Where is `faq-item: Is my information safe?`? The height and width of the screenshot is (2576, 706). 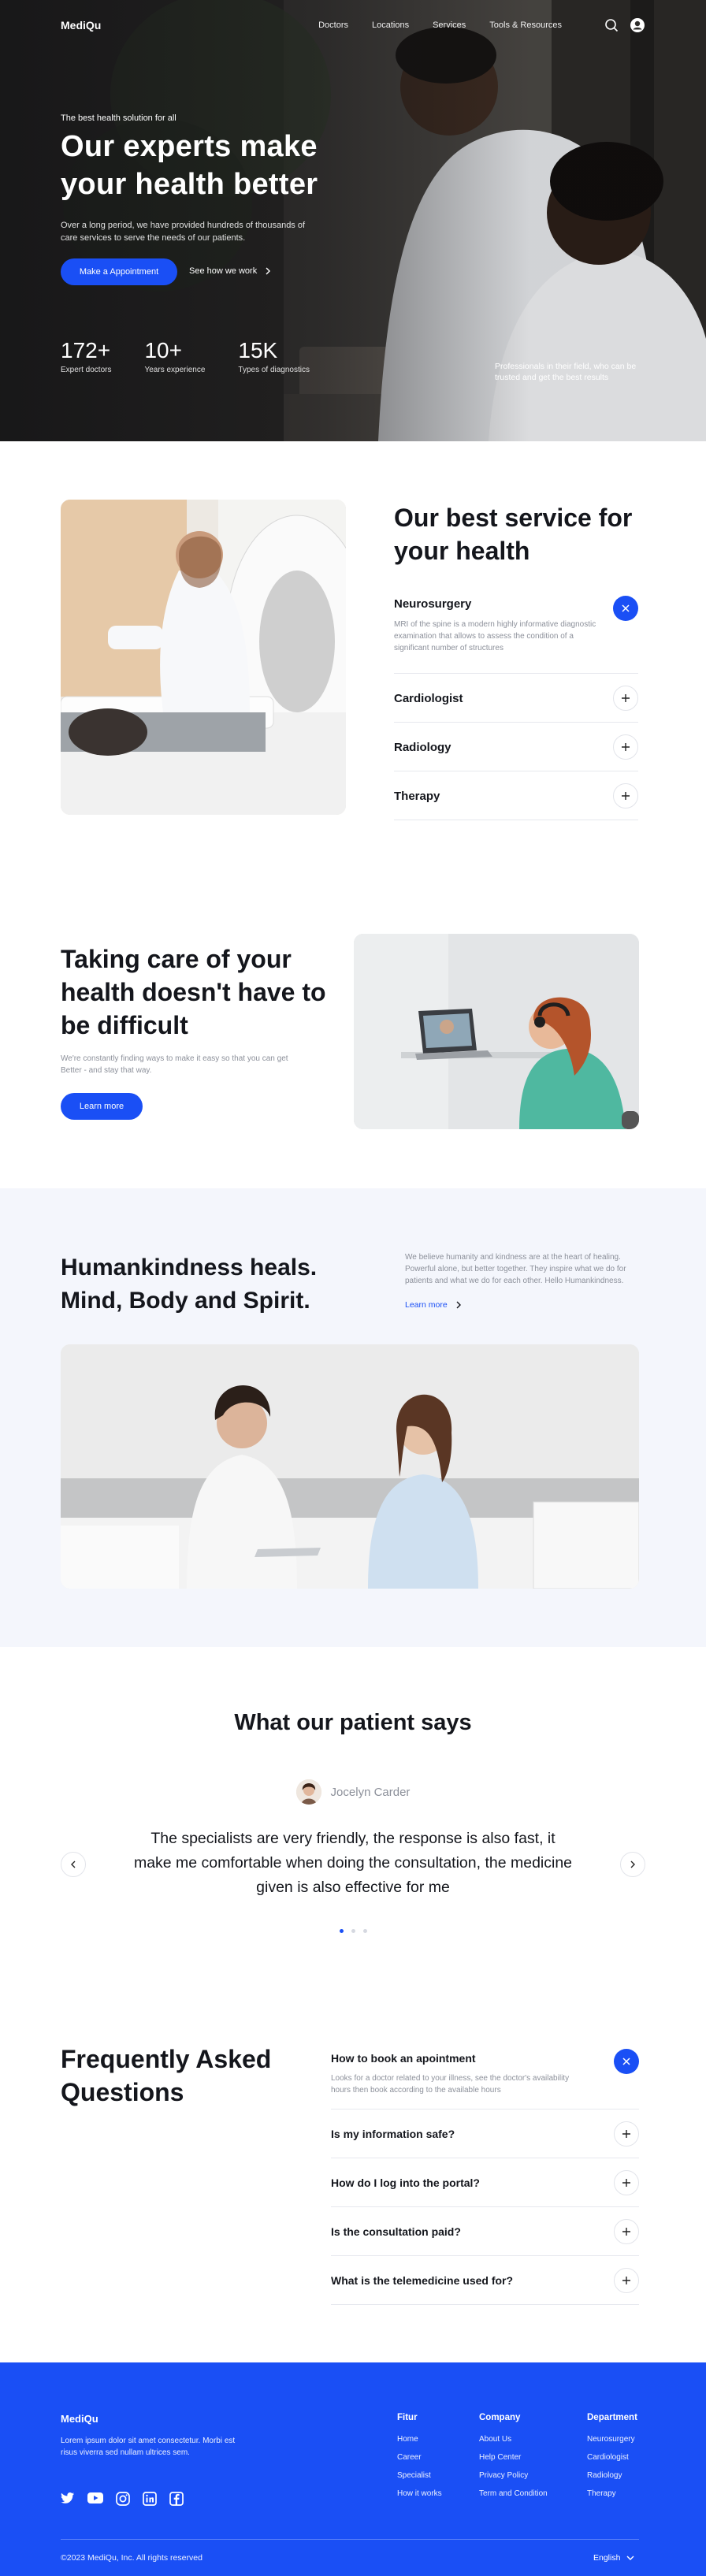 faq-item: Is my information safe? is located at coordinates (485, 2133).